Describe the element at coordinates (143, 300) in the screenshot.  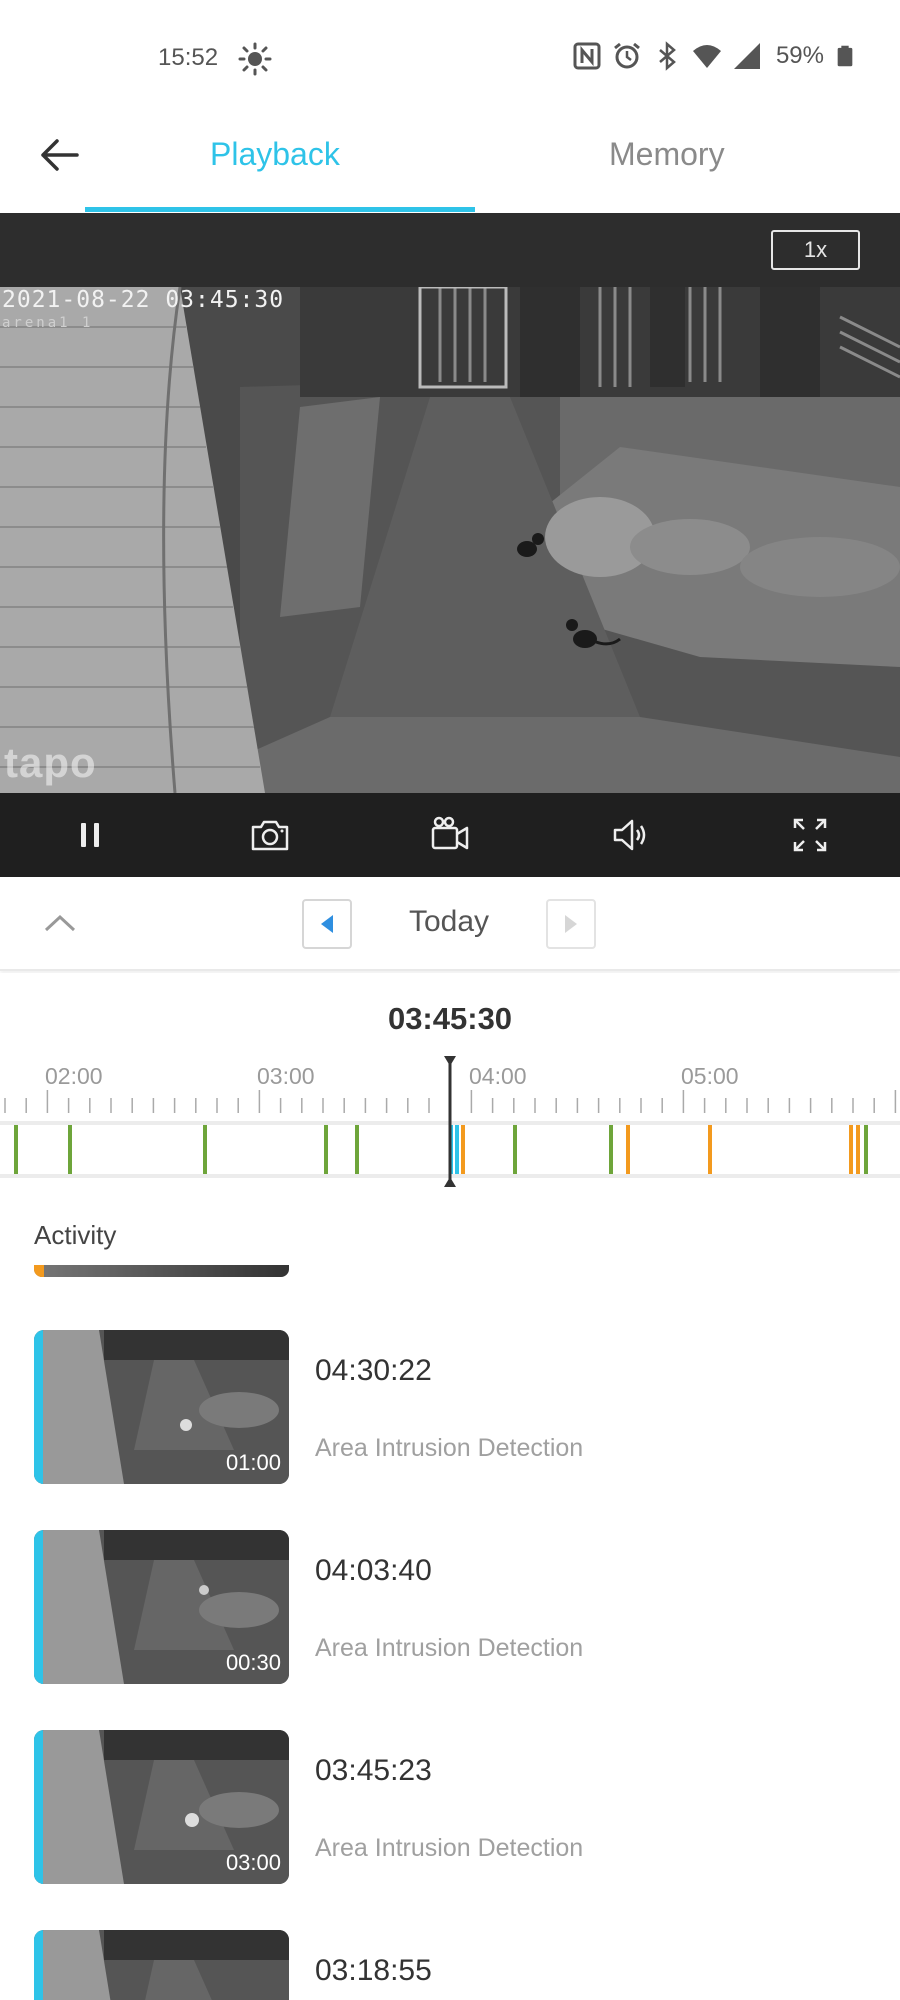
I see `video-timestamp: 2021-08-22 03:45:30` at that location.